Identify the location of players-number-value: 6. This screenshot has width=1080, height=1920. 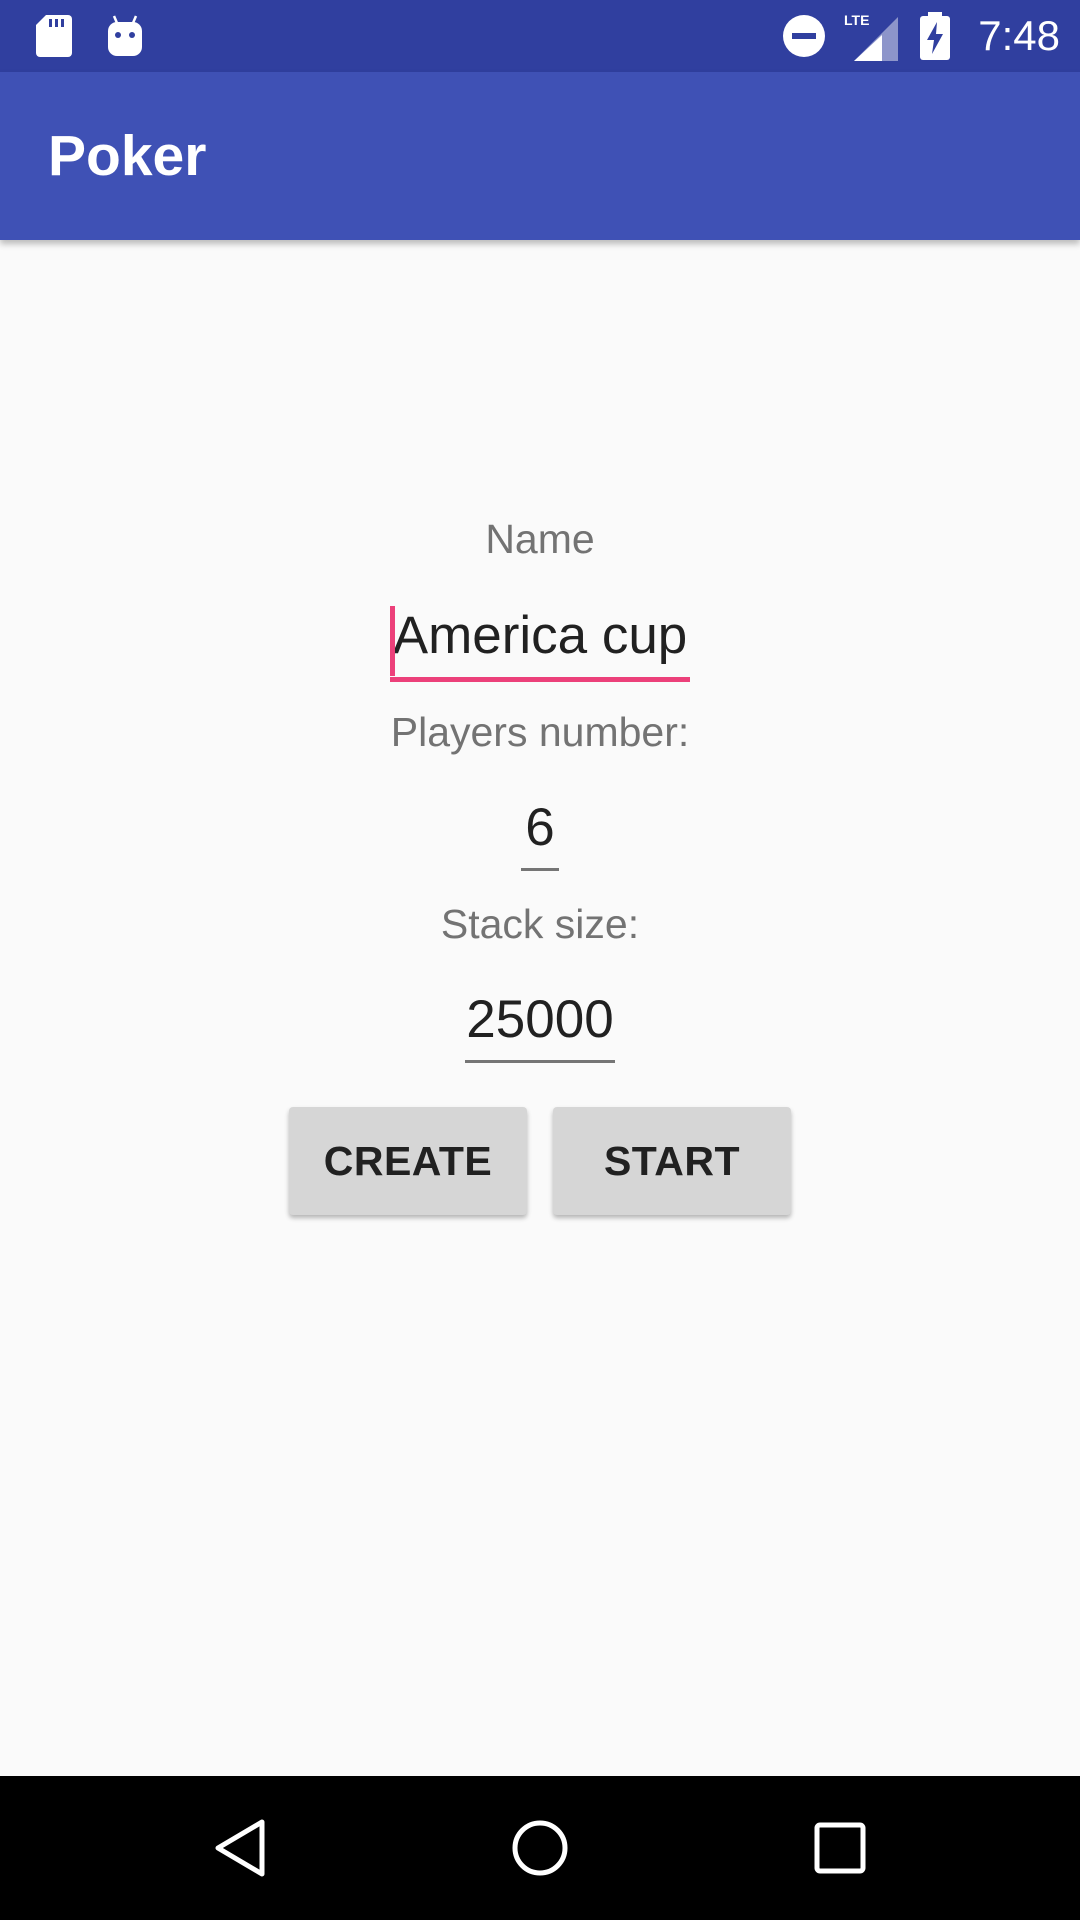
(540, 827).